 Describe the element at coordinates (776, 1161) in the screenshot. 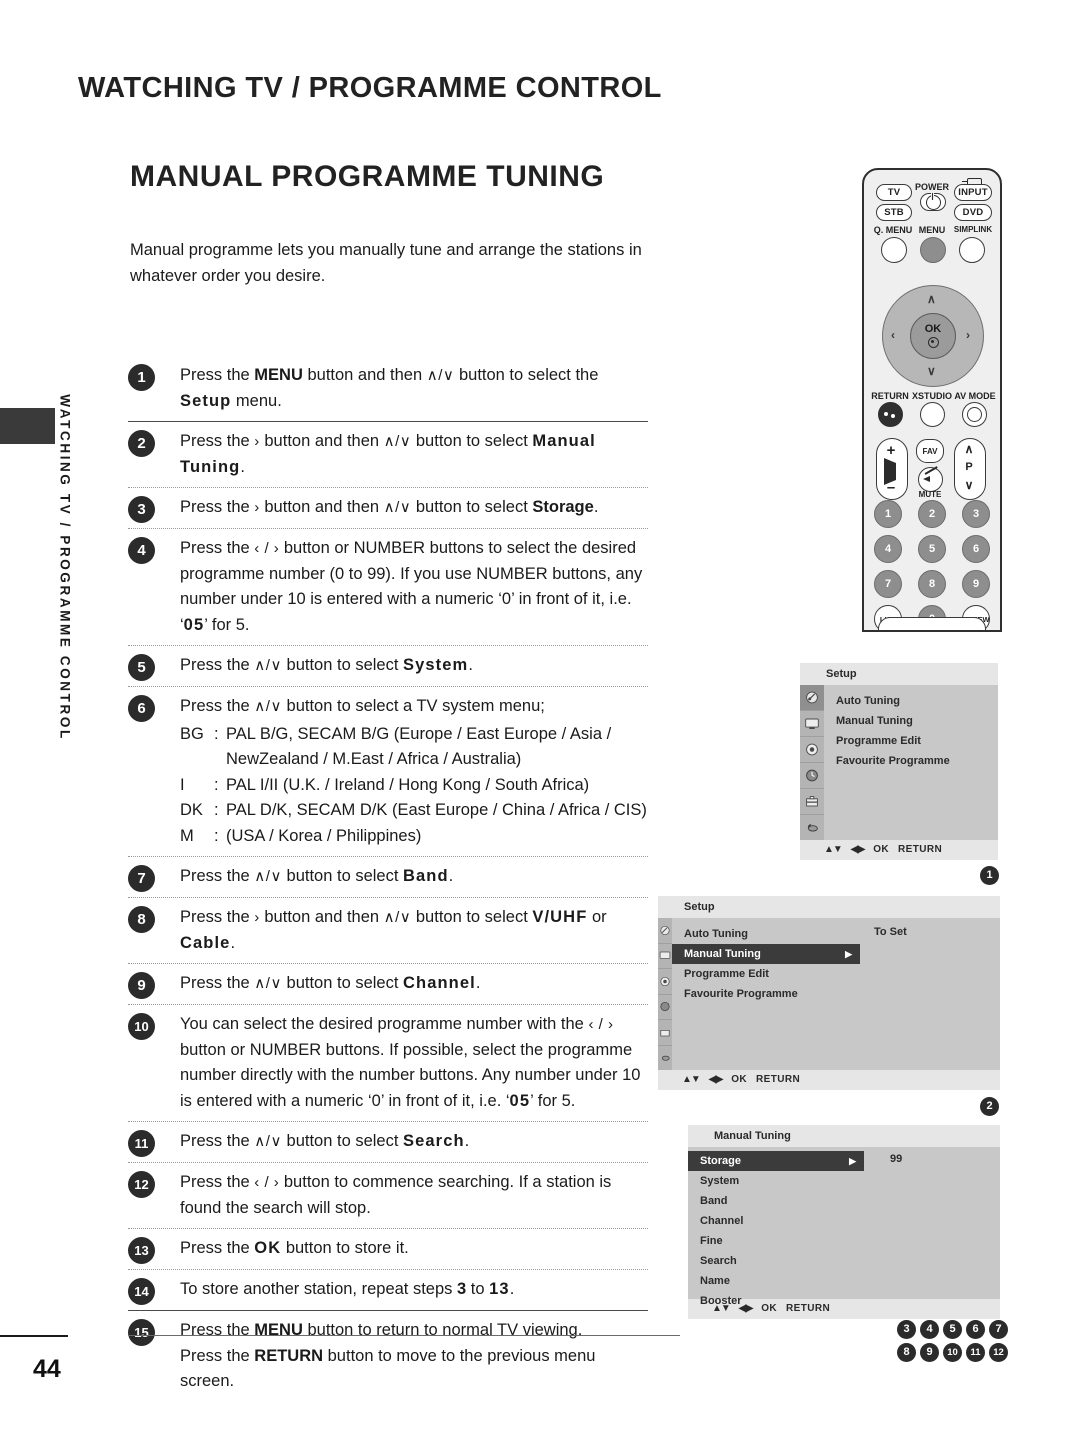

I see `osd-menu-item: Storage ▶` at that location.